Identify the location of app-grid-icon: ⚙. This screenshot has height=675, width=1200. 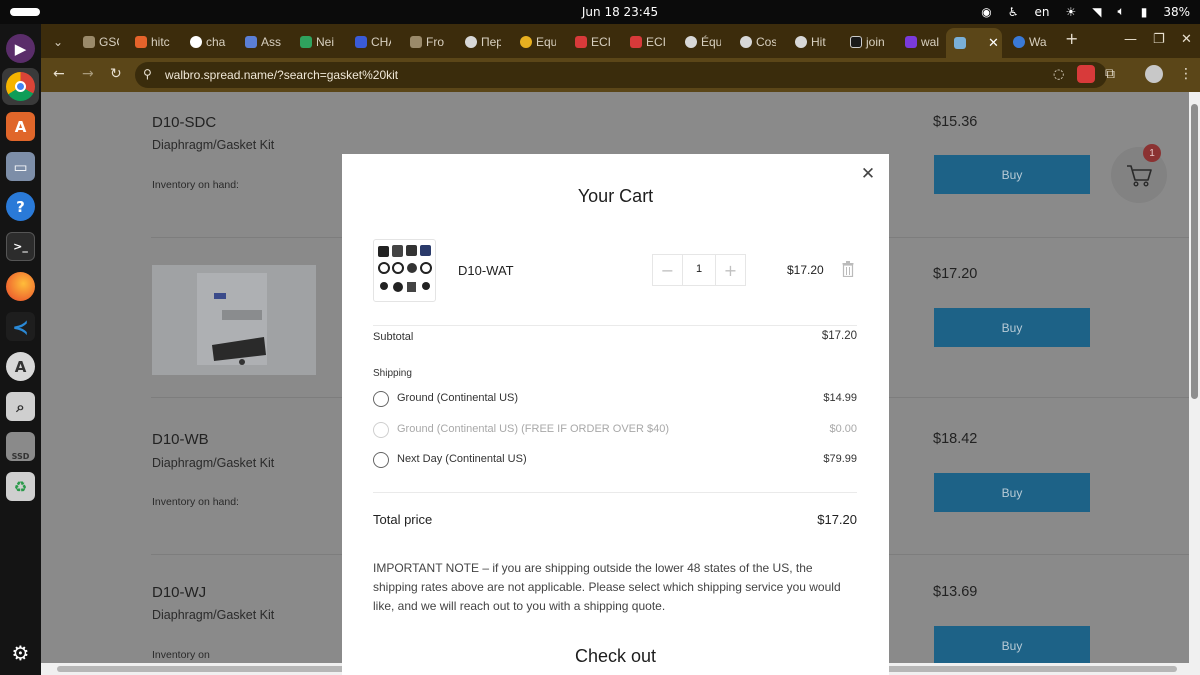
(20, 652).